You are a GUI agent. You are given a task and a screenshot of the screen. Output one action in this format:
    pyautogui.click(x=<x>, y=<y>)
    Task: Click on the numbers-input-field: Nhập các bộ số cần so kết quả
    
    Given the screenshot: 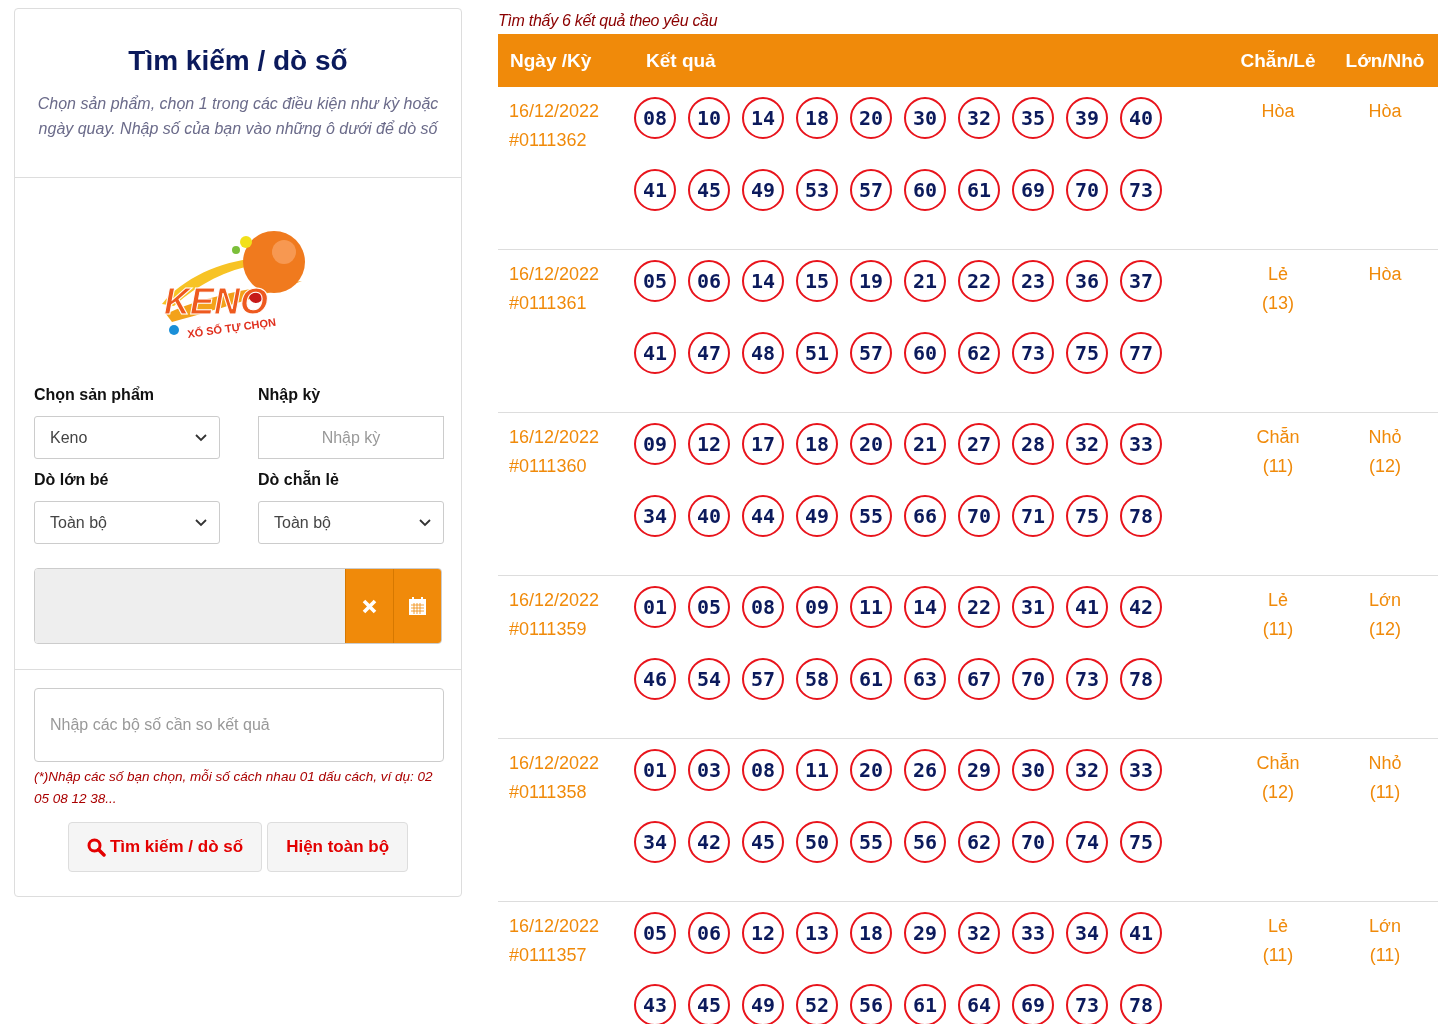 What is the action you would take?
    pyautogui.click(x=239, y=725)
    